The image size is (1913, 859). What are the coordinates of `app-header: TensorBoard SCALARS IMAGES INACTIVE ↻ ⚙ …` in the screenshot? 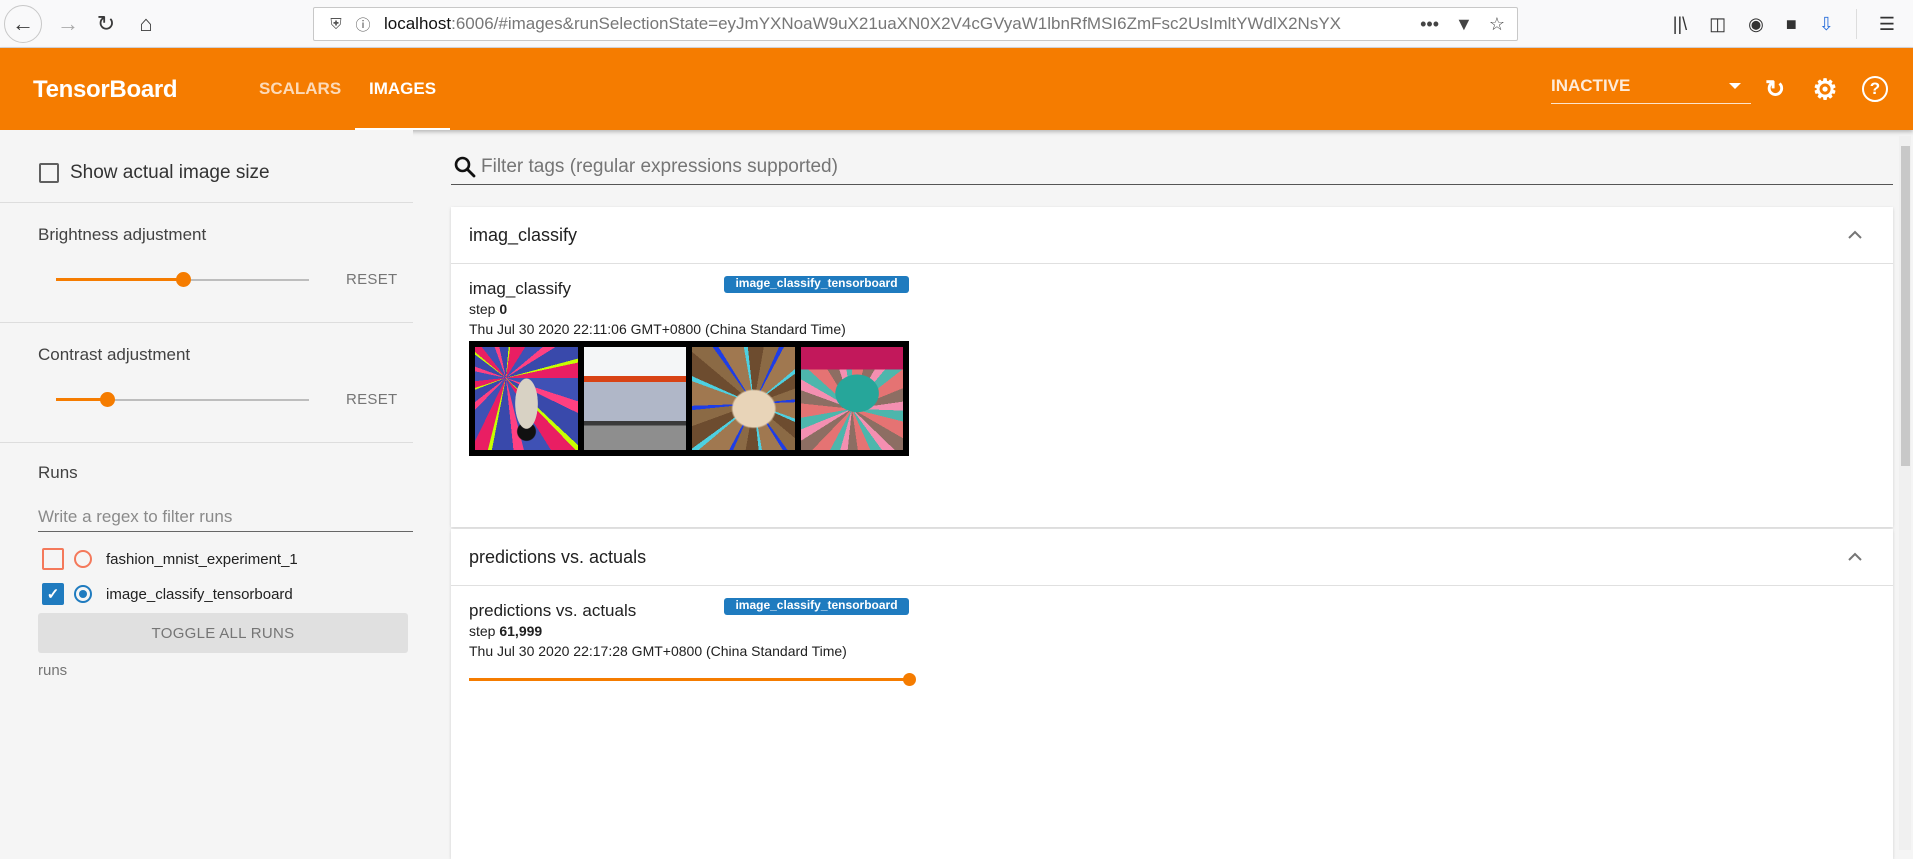 It's located at (956, 89).